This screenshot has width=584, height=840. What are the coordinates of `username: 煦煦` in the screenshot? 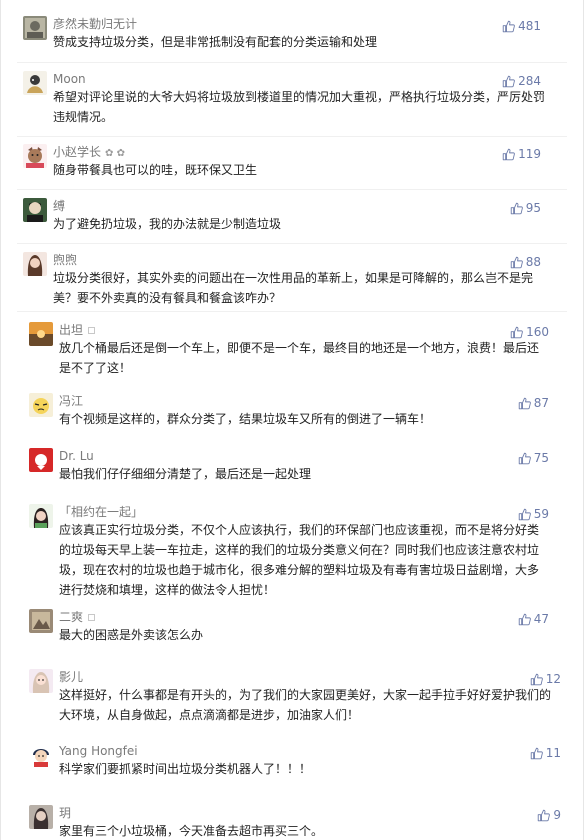 It's located at (65, 260).